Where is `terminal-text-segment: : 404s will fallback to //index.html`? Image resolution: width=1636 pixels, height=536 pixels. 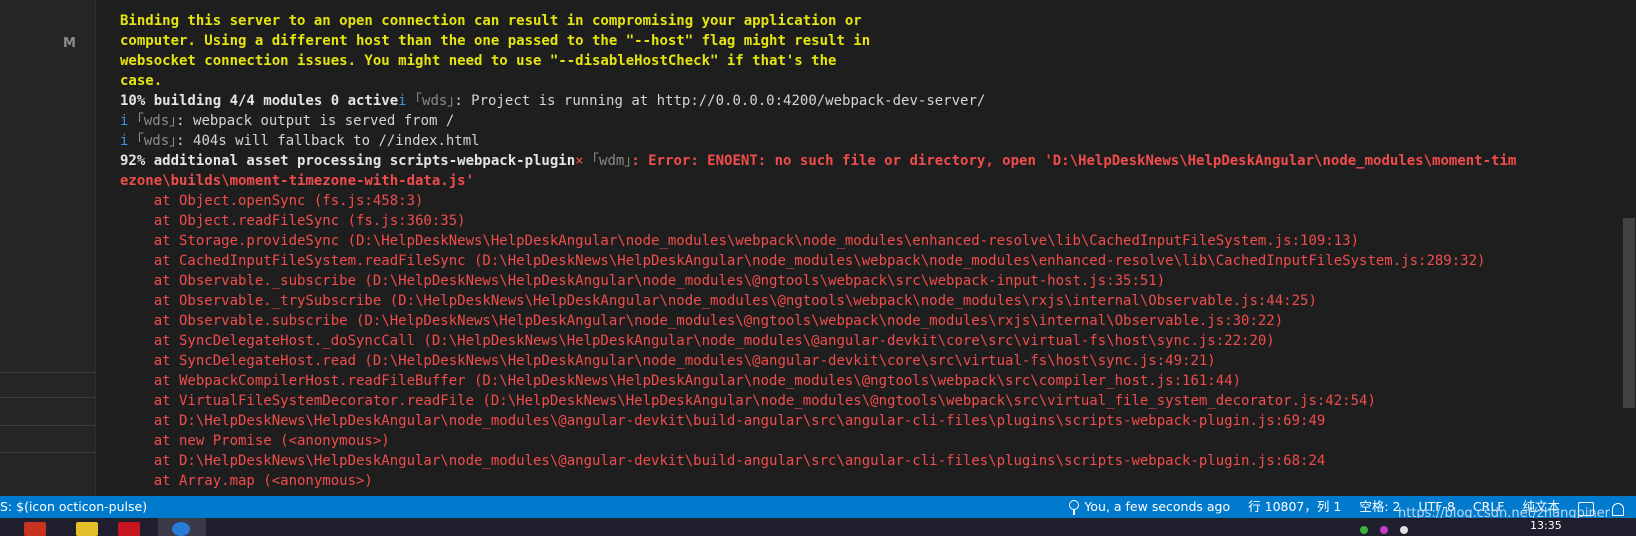 terminal-text-segment: : 404s will fallback to //index.html is located at coordinates (328, 141).